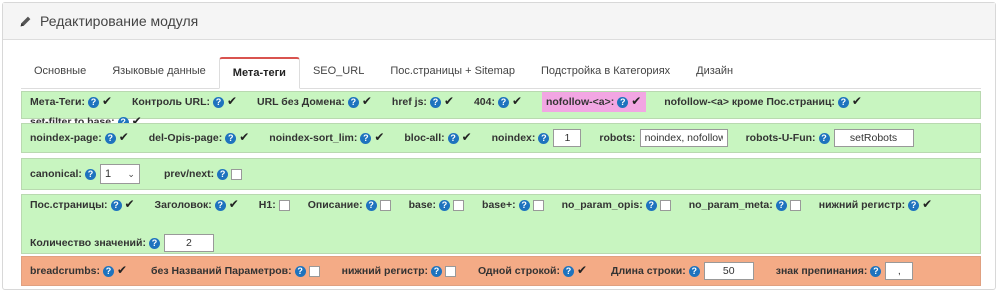  What do you see at coordinates (245, 137) in the screenshot?
I see `del-opis-page-checkbox` at bounding box center [245, 137].